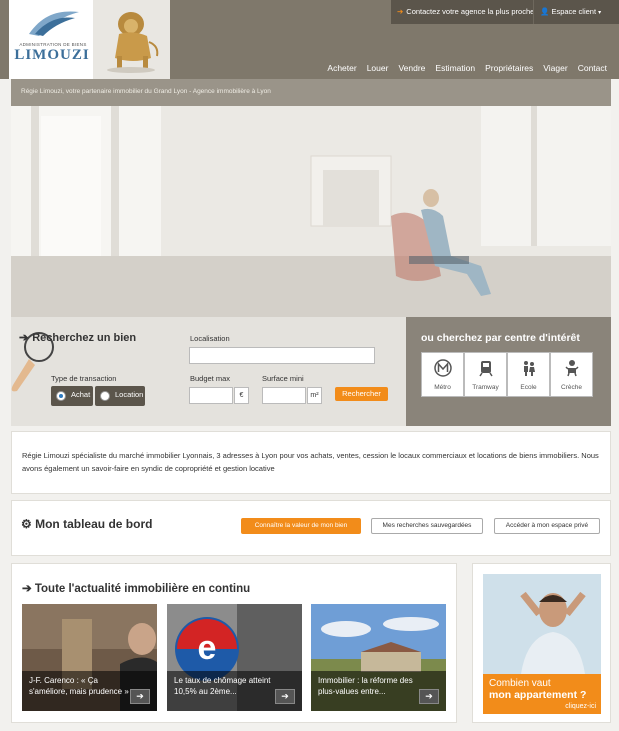 The image size is (619, 731). Describe the element at coordinates (26, 524) in the screenshot. I see `dashboard-icon: ⚙` at that location.